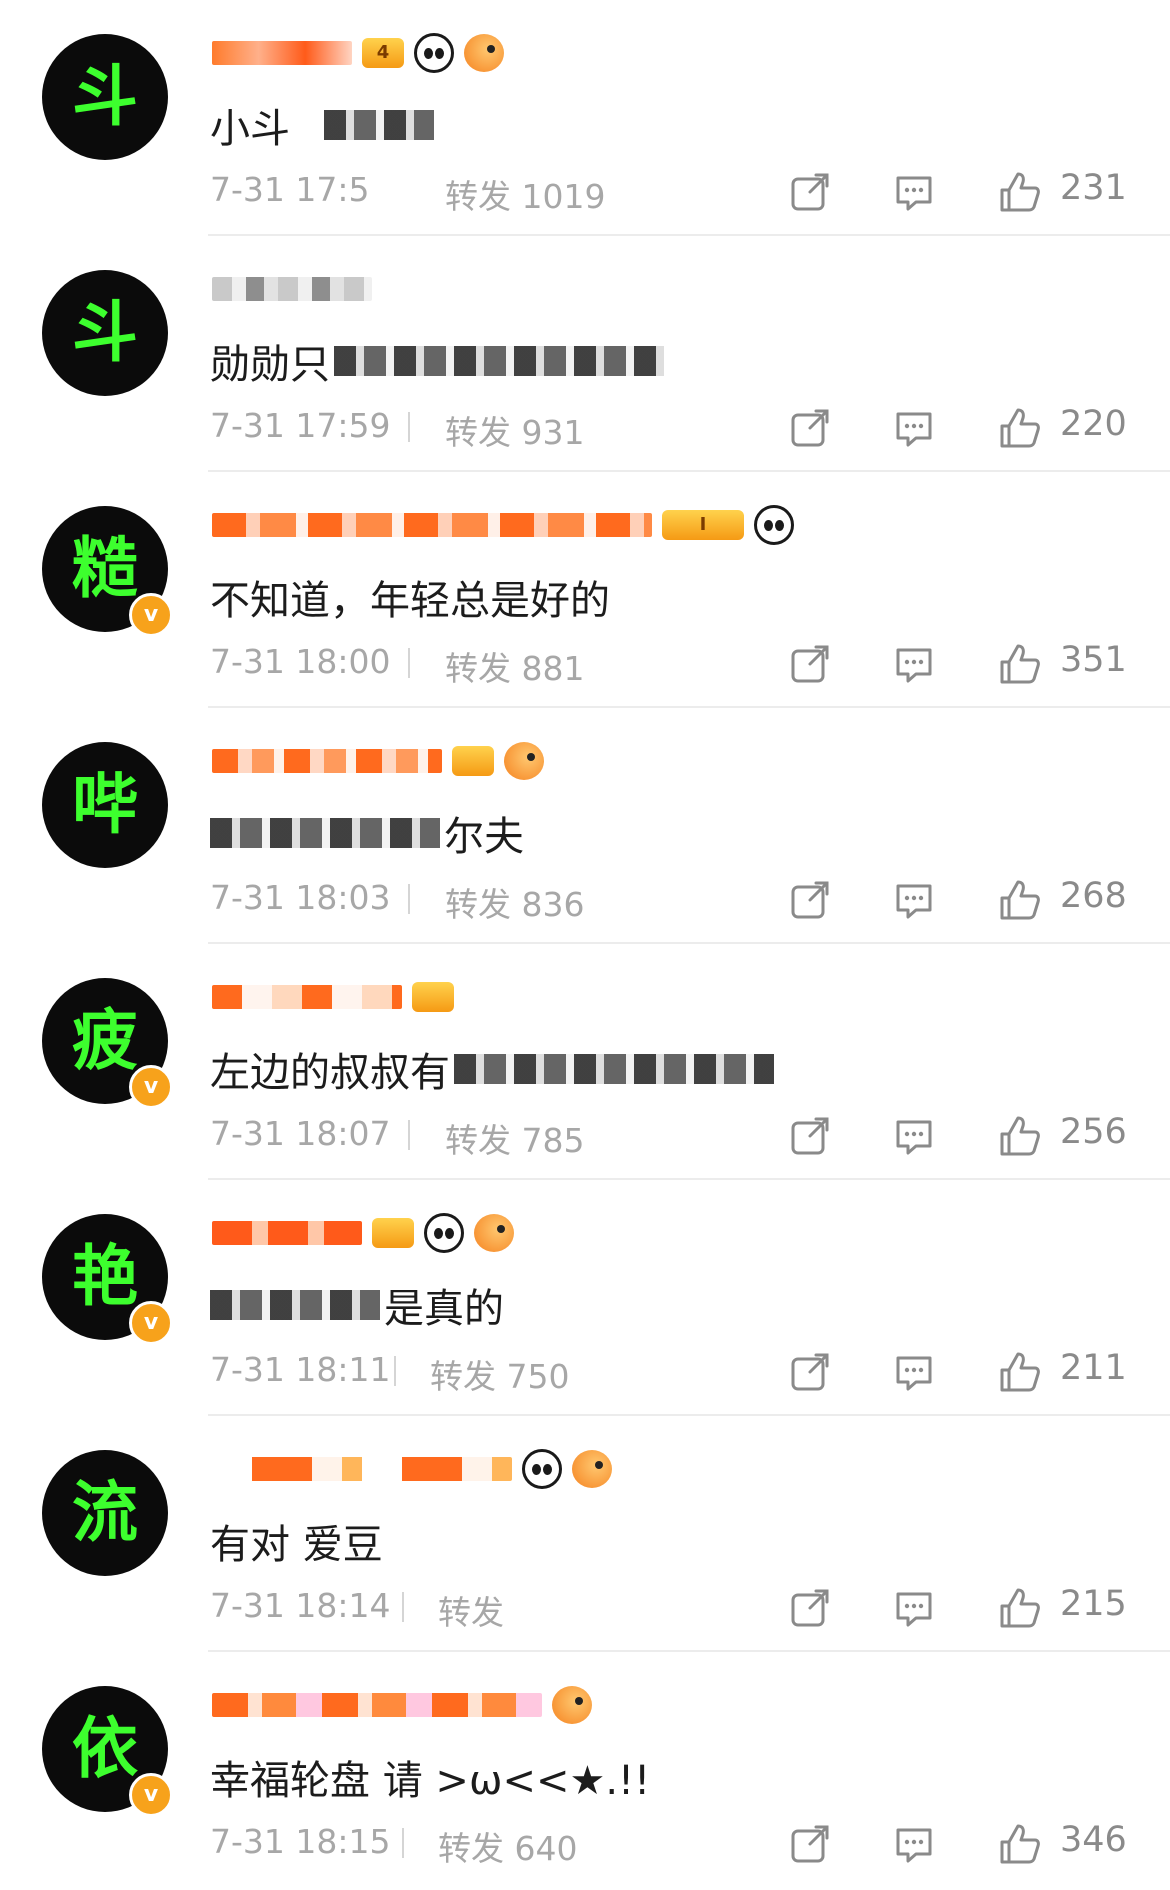 The height and width of the screenshot is (1890, 1170). What do you see at coordinates (499, 1374) in the screenshot?
I see `repost-count: 转发 750` at bounding box center [499, 1374].